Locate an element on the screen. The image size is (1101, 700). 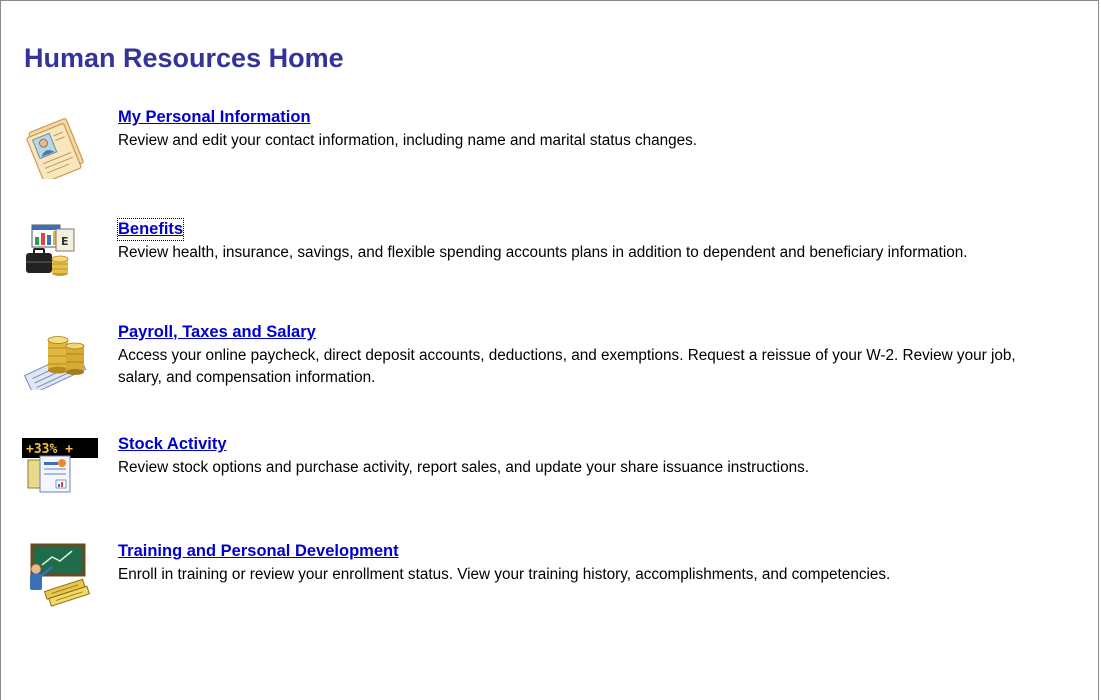
svg-text: E is located at coordinates (65, 241).